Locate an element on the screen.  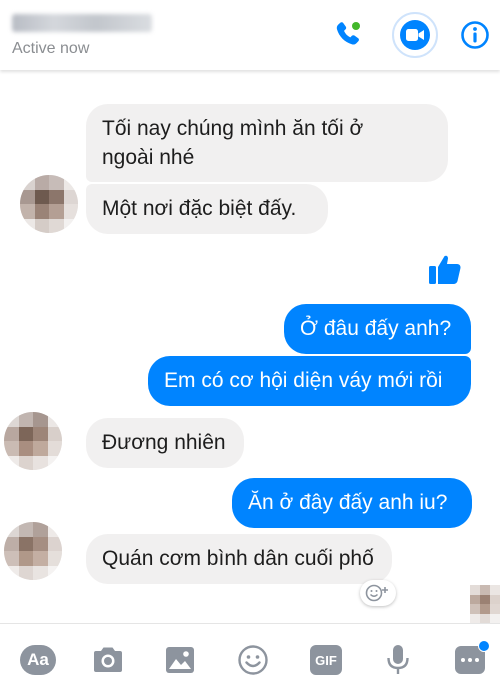
outgoing-message: Em có cơ hội diện váy mới rồi is located at coordinates (309, 381).